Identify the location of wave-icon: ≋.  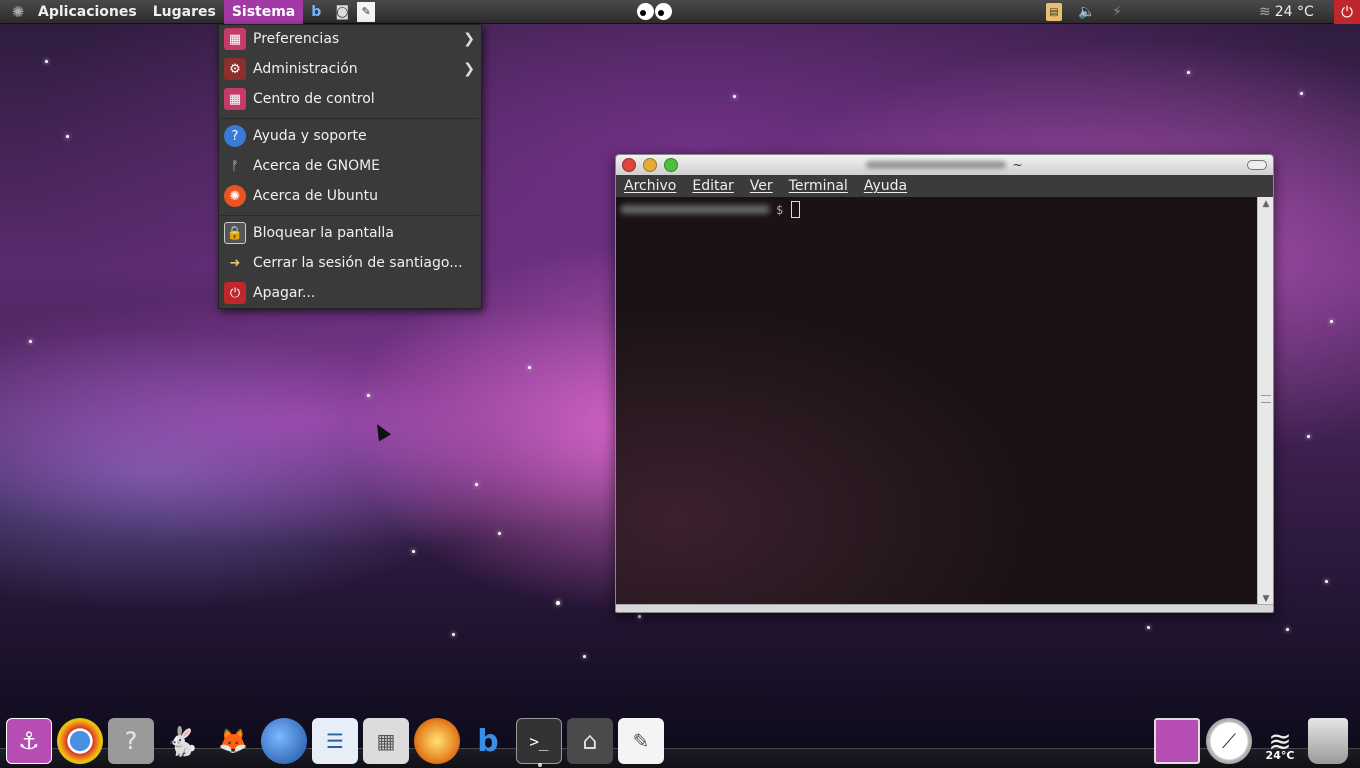
(1265, 12).